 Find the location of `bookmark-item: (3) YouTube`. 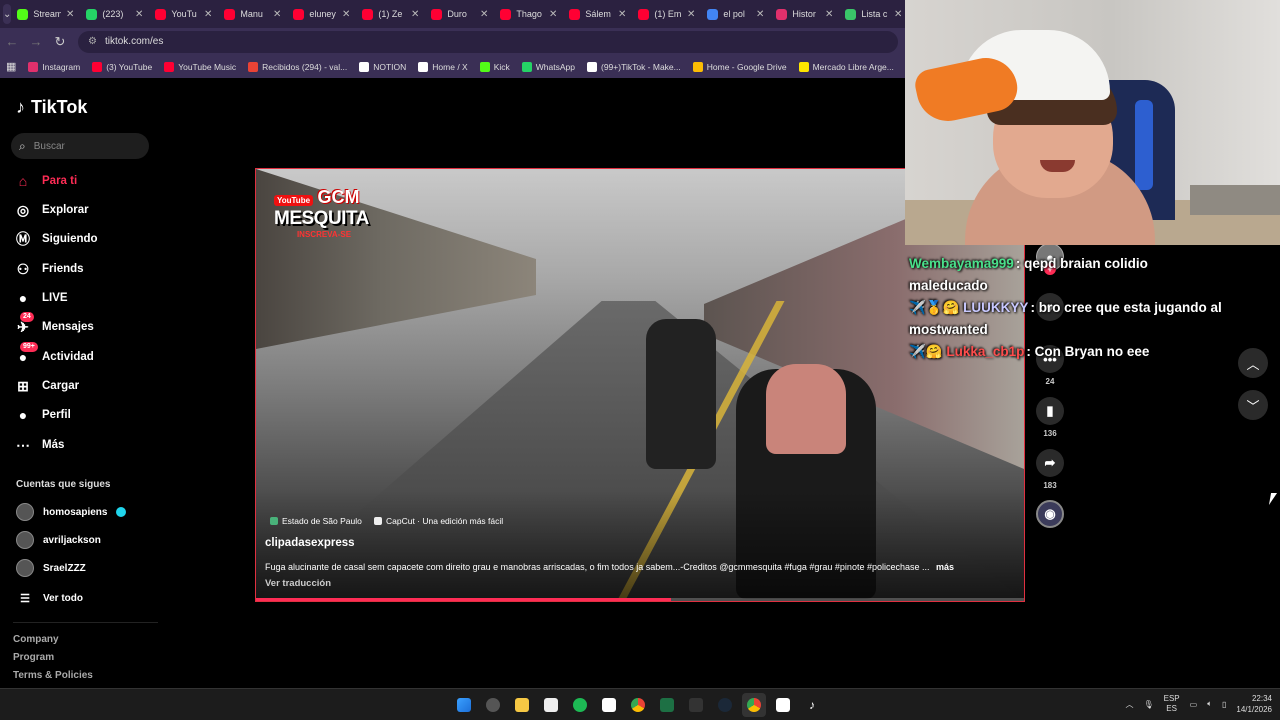

bookmark-item: (3) YouTube is located at coordinates (122, 66).